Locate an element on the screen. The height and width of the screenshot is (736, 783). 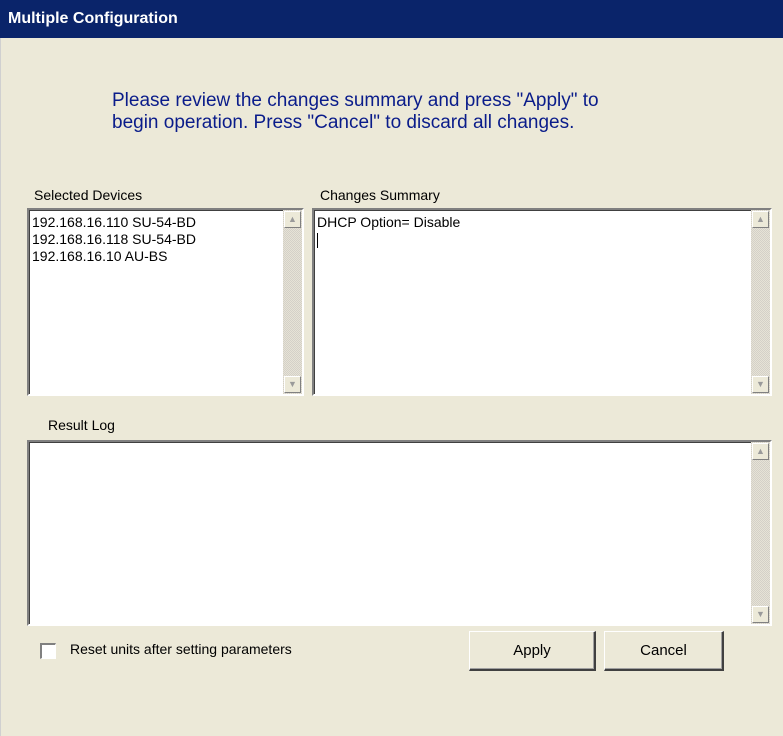
reset-units-checkbox is located at coordinates (48, 651).